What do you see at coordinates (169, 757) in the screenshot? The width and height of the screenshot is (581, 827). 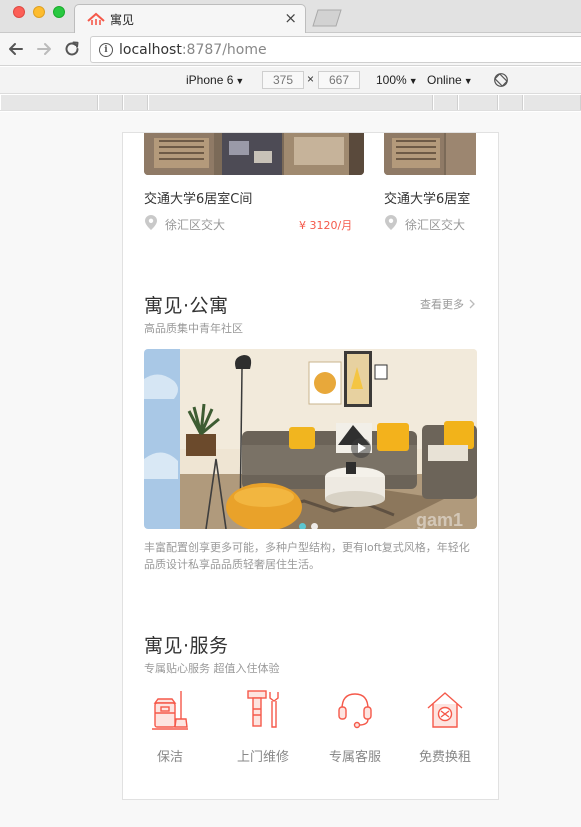 I see `service-label: 保洁` at bounding box center [169, 757].